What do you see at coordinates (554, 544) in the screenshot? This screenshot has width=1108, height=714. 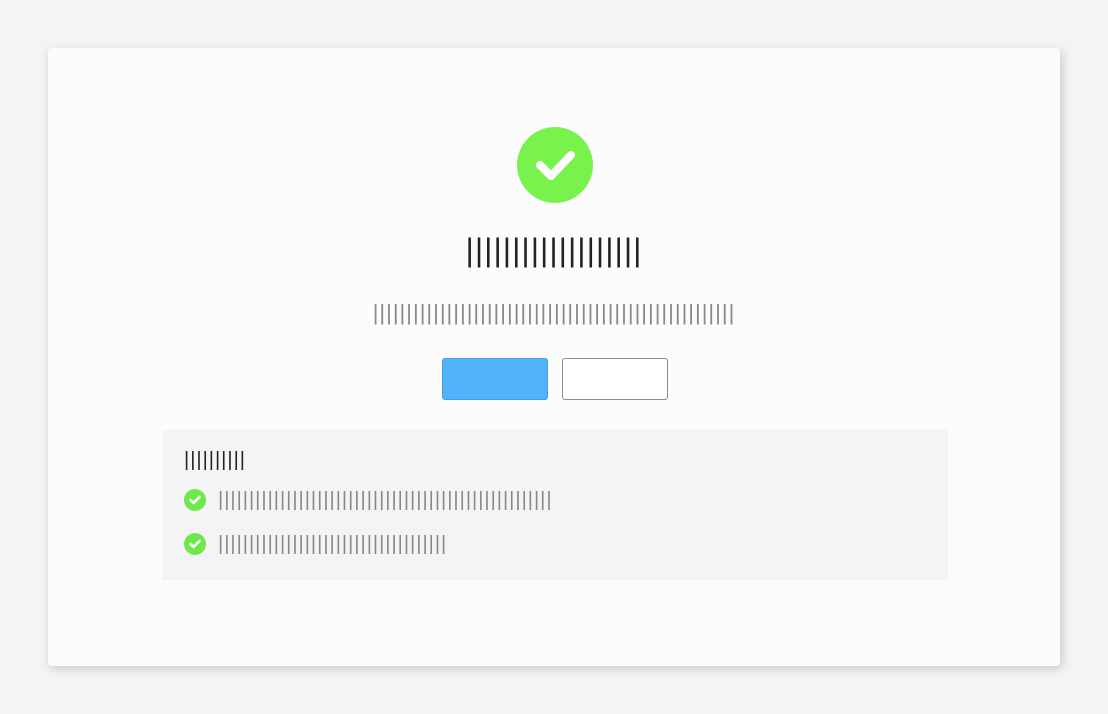 I see `list-item: |||||||||||||||||||||||||||||||||||||` at bounding box center [554, 544].